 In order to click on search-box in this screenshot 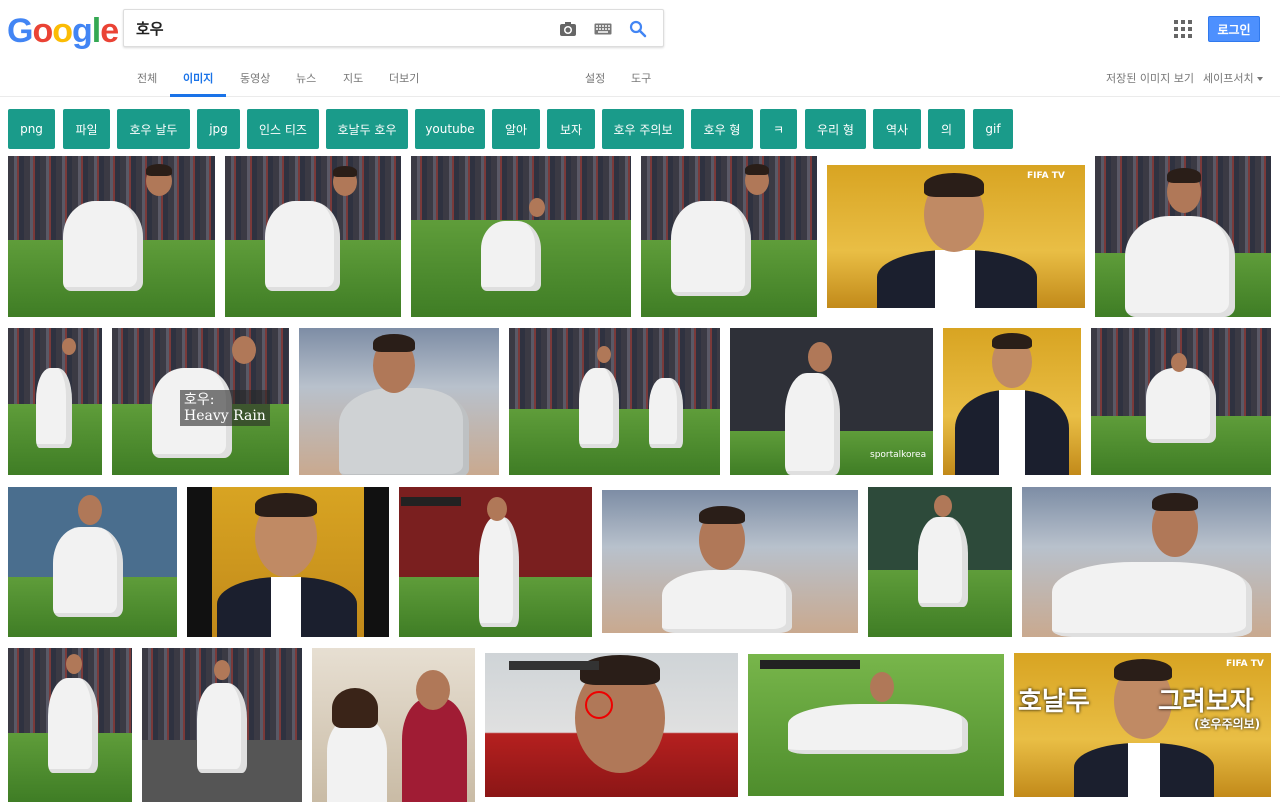, I will do `click(393, 28)`.